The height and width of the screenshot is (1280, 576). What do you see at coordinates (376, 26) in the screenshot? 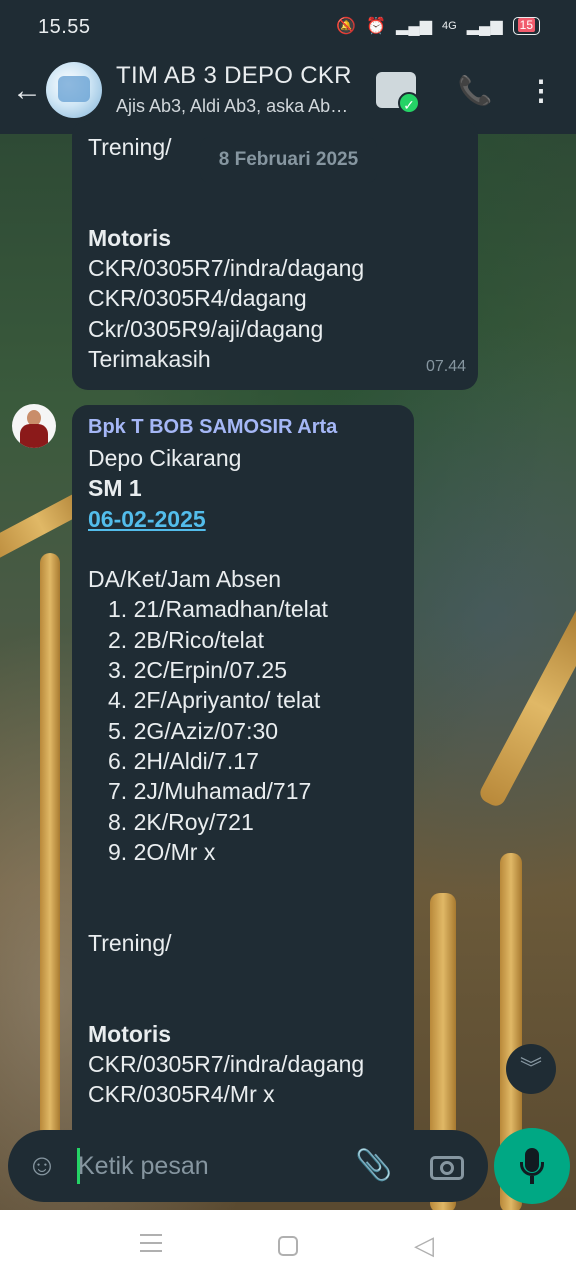
I see `alarm-icon: ⏰` at bounding box center [376, 26].